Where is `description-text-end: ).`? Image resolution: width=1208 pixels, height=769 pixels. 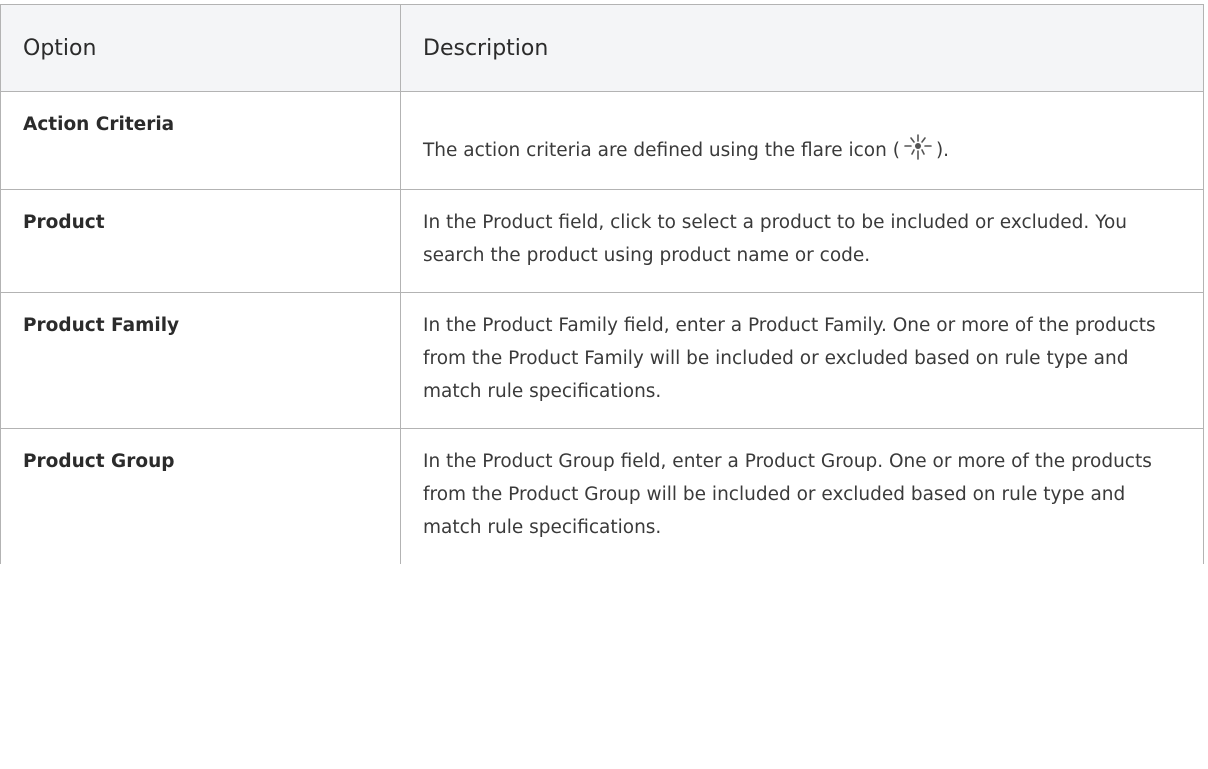 description-text-end: ). is located at coordinates (942, 150).